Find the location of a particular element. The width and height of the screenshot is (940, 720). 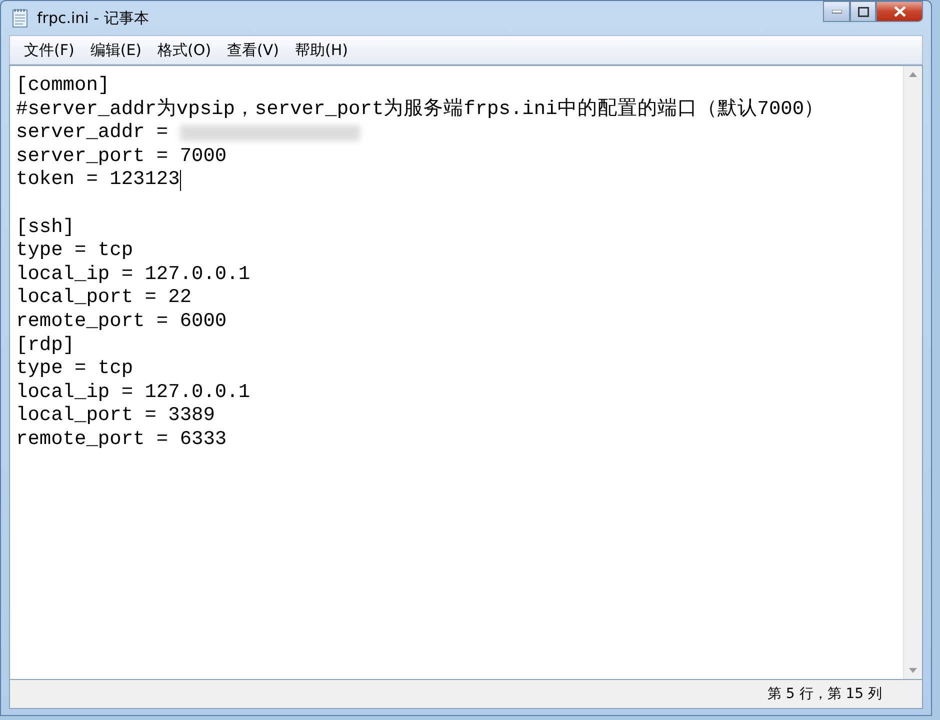

text-line: server_port = 7000 is located at coordinates (121, 156).